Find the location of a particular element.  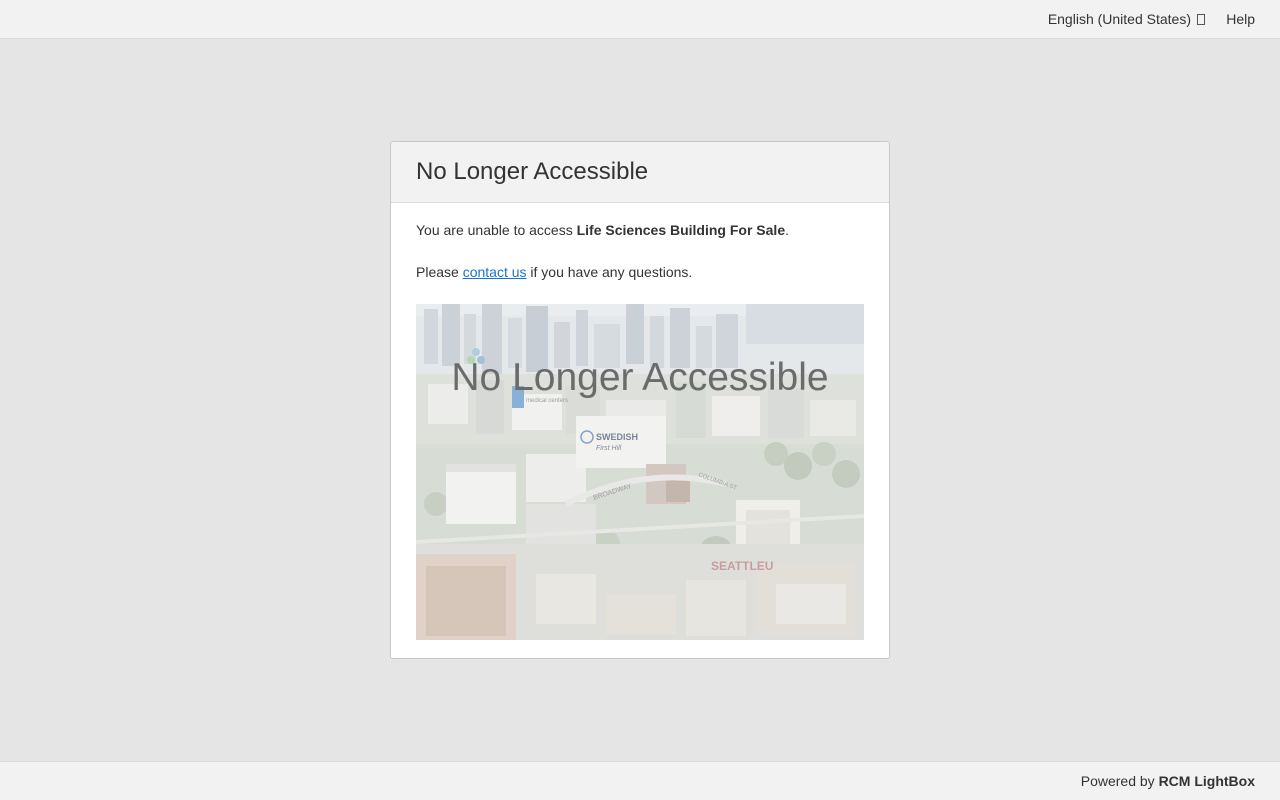

help-link: Help is located at coordinates (1240, 19).